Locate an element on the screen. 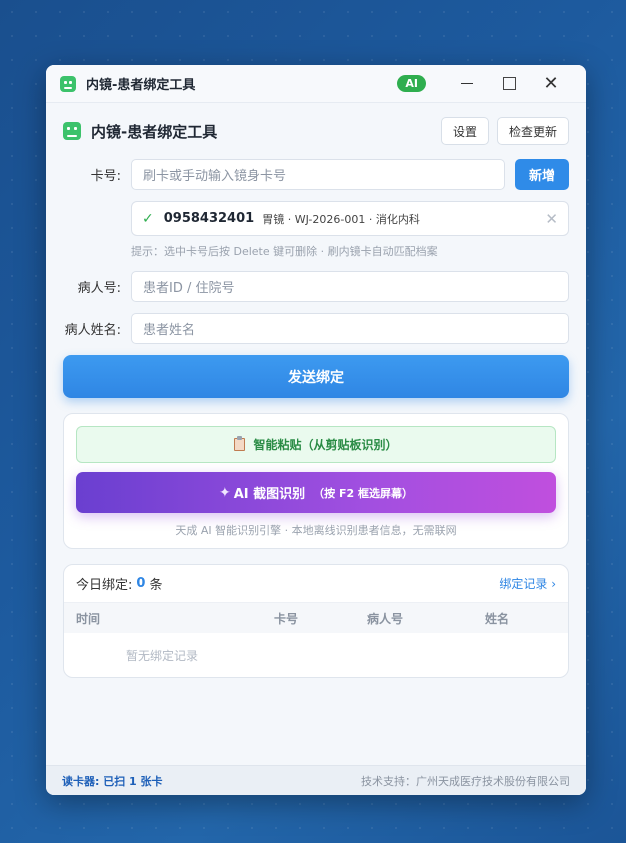 The width and height of the screenshot is (626, 843). records-count: 0 is located at coordinates (141, 583).